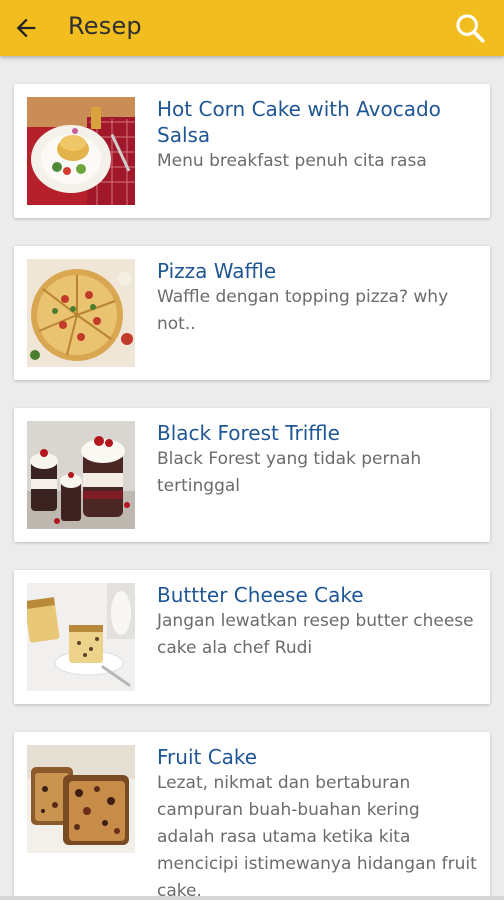 The width and height of the screenshot is (504, 900). I want to click on page-title: Resep, so click(105, 26).